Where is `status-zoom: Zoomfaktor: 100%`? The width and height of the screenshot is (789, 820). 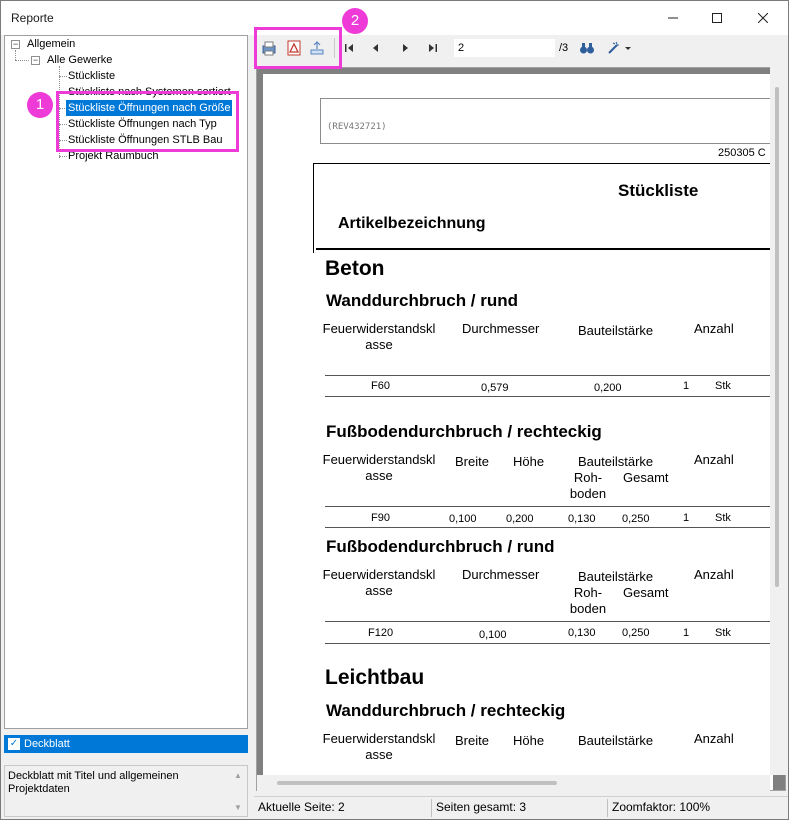 status-zoom: Zoomfaktor: 100% is located at coordinates (661, 807).